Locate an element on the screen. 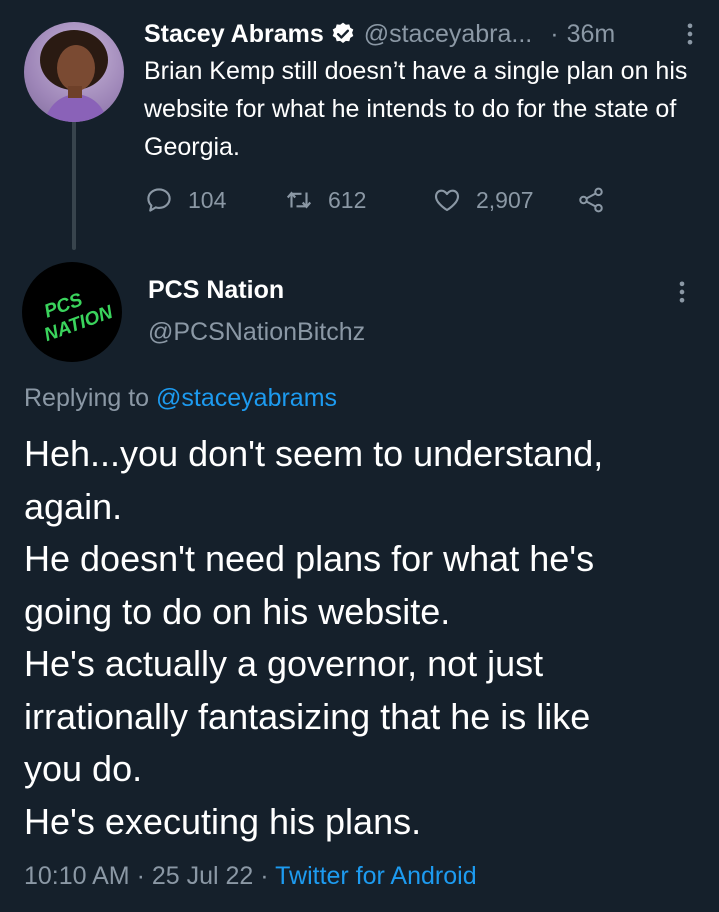 The width and height of the screenshot is (719, 912). reply-text-line: irrationally fantasizing that he is like is located at coordinates (307, 716).